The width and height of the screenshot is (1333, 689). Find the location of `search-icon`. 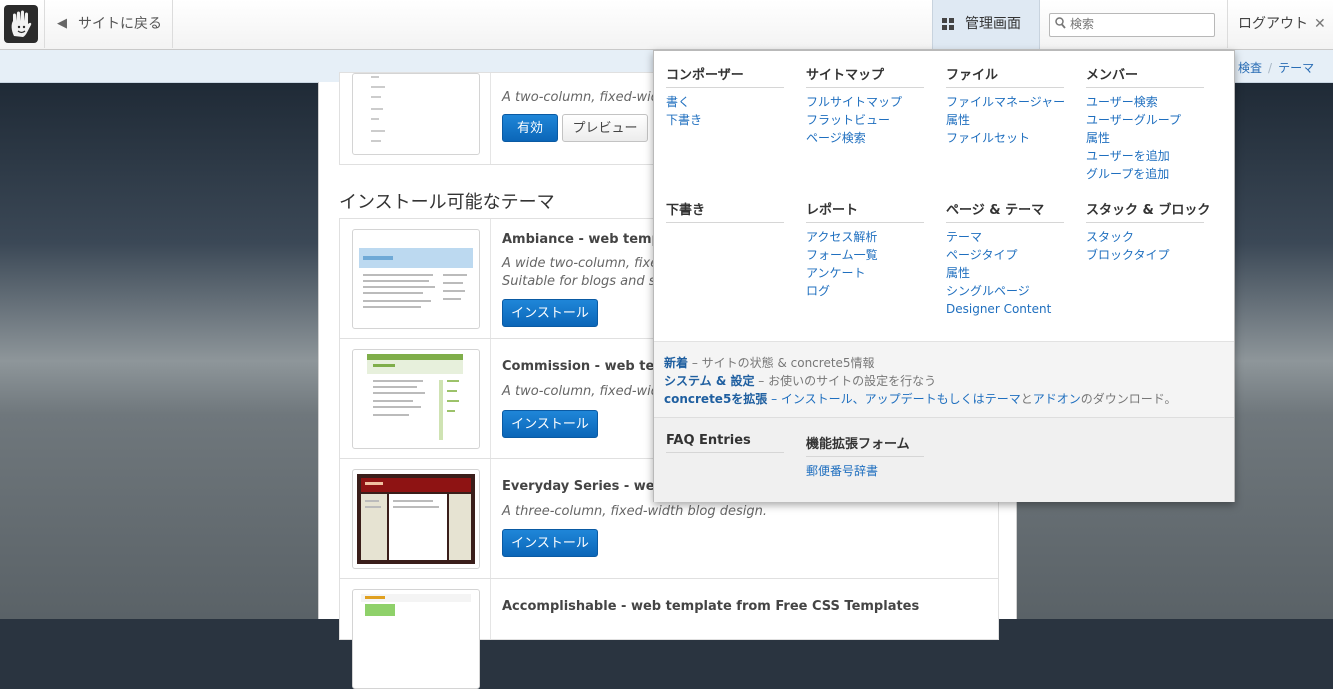

search-icon is located at coordinates (1060, 24).